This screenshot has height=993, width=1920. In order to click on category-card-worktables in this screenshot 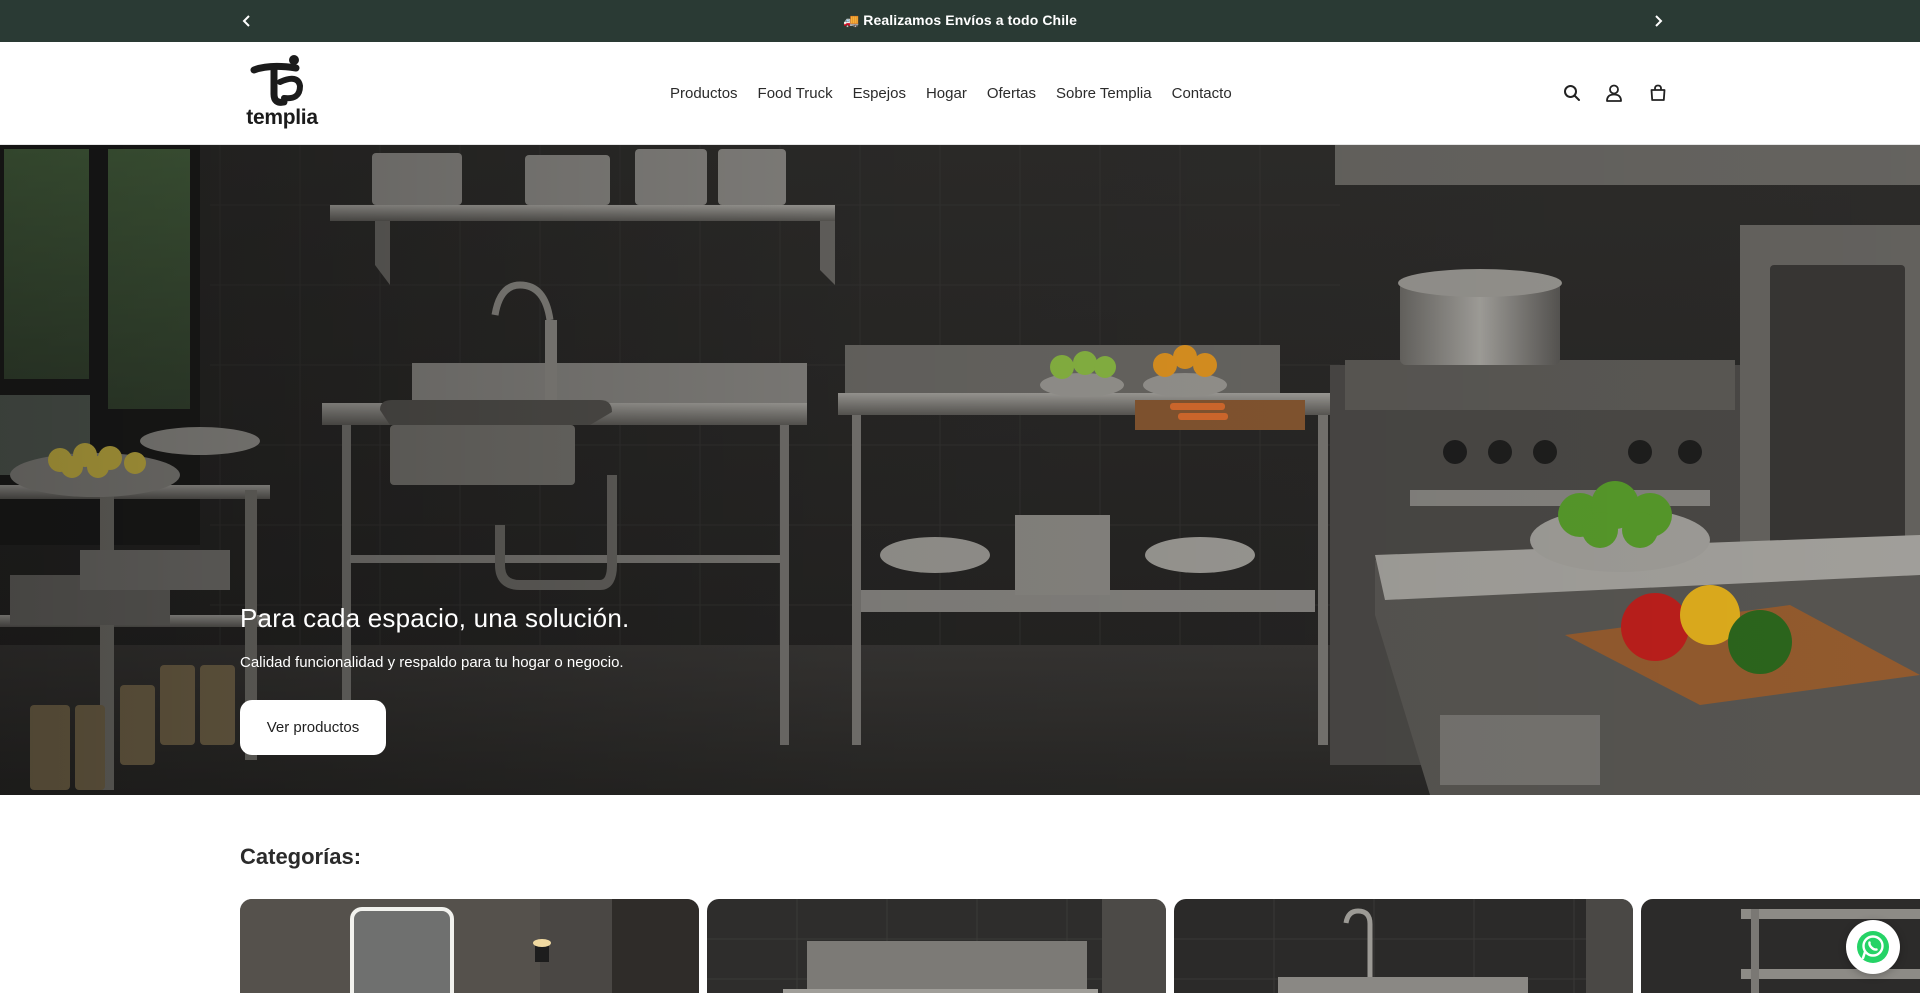, I will do `click(936, 946)`.